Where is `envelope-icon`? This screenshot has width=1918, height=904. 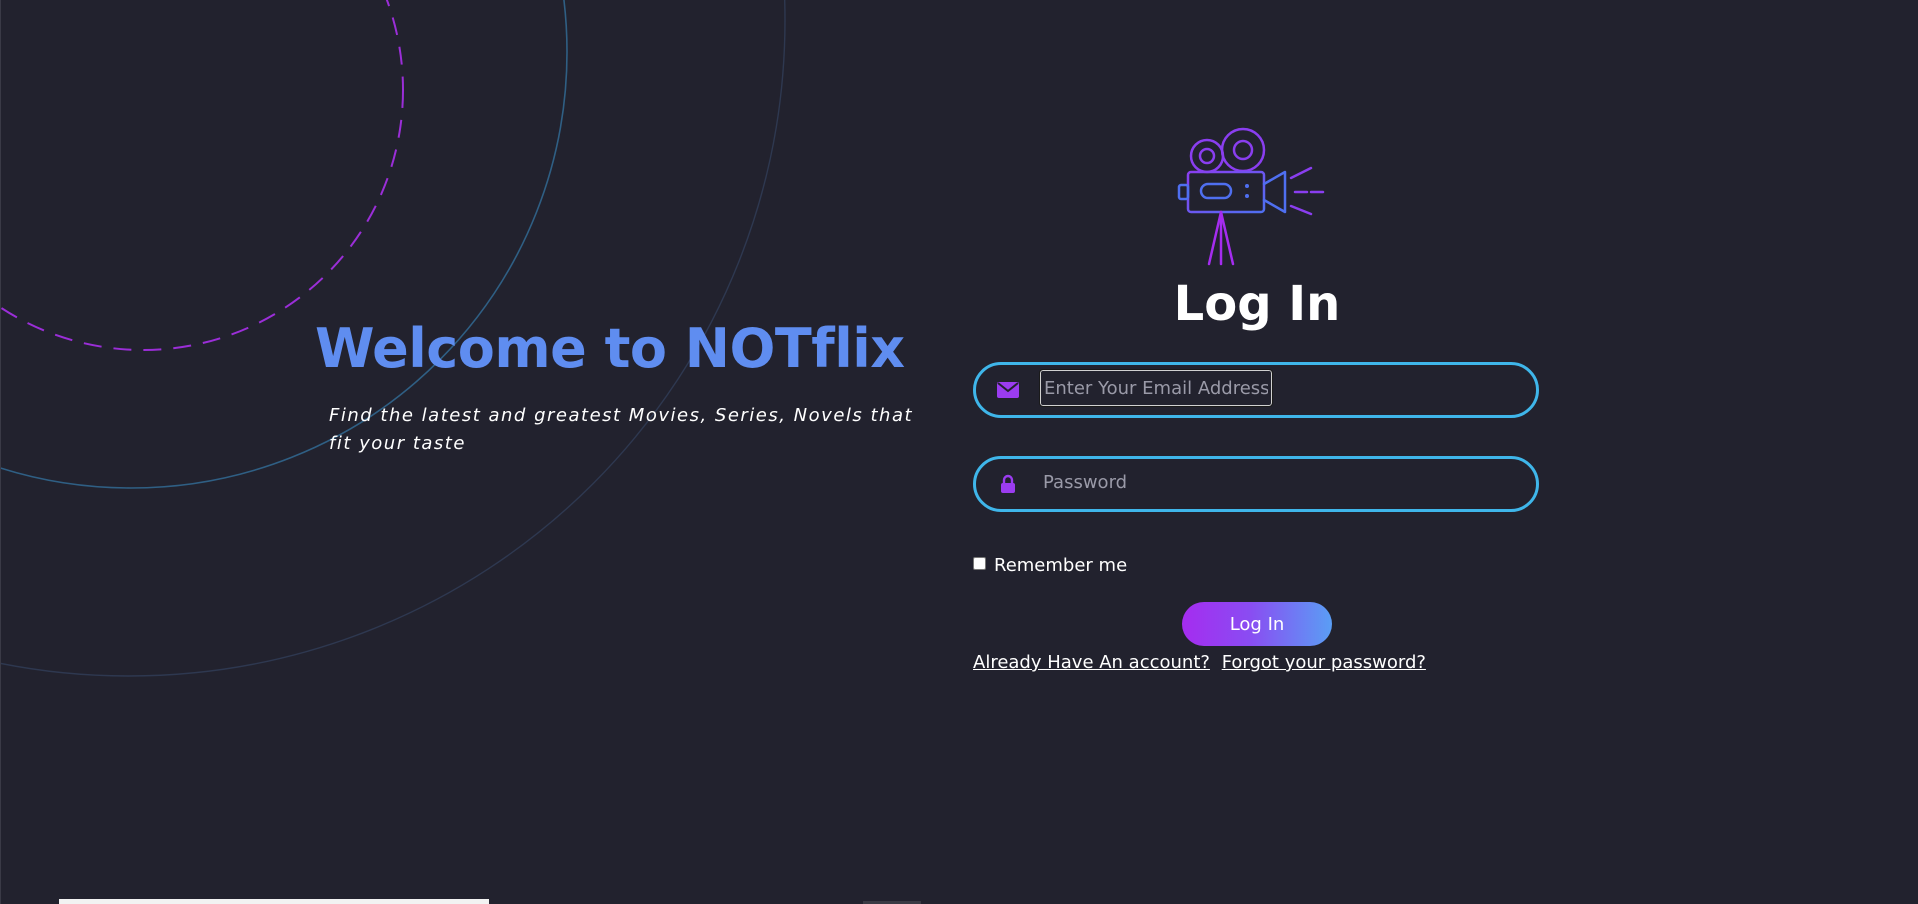
envelope-icon is located at coordinates (1008, 390).